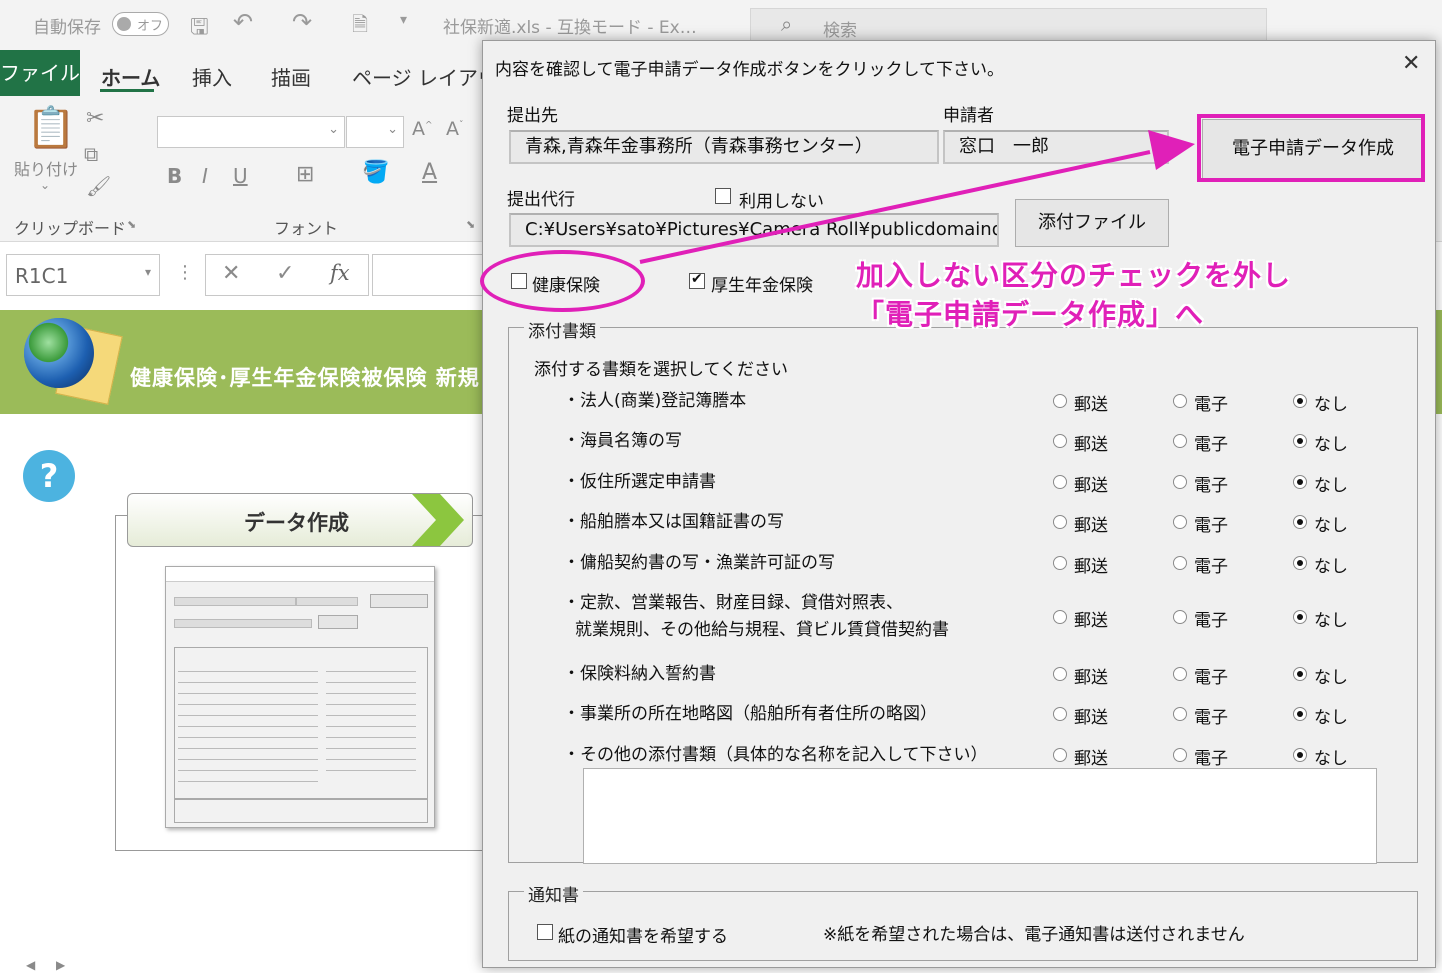 The height and width of the screenshot is (973, 1442). Describe the element at coordinates (917, 197) in the screenshot. I see `annotation-arrow` at that location.